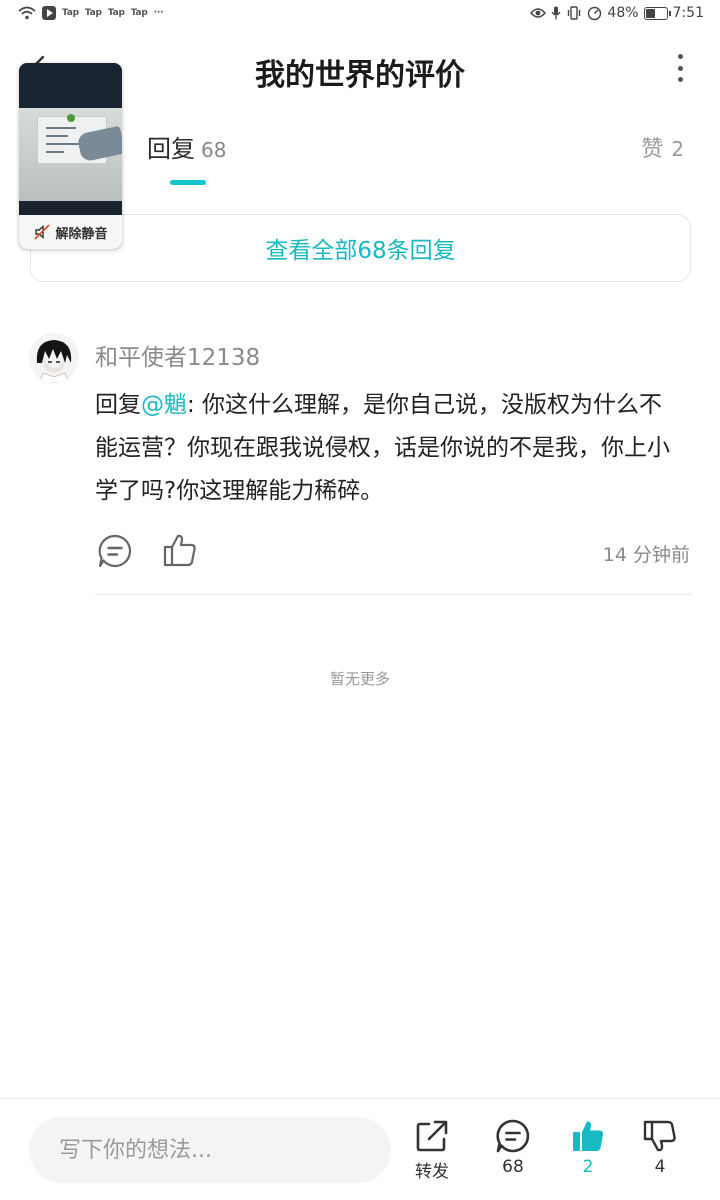 This screenshot has width=720, height=1200. What do you see at coordinates (118, 405) in the screenshot?
I see `comment-reply-prefix: 回复` at bounding box center [118, 405].